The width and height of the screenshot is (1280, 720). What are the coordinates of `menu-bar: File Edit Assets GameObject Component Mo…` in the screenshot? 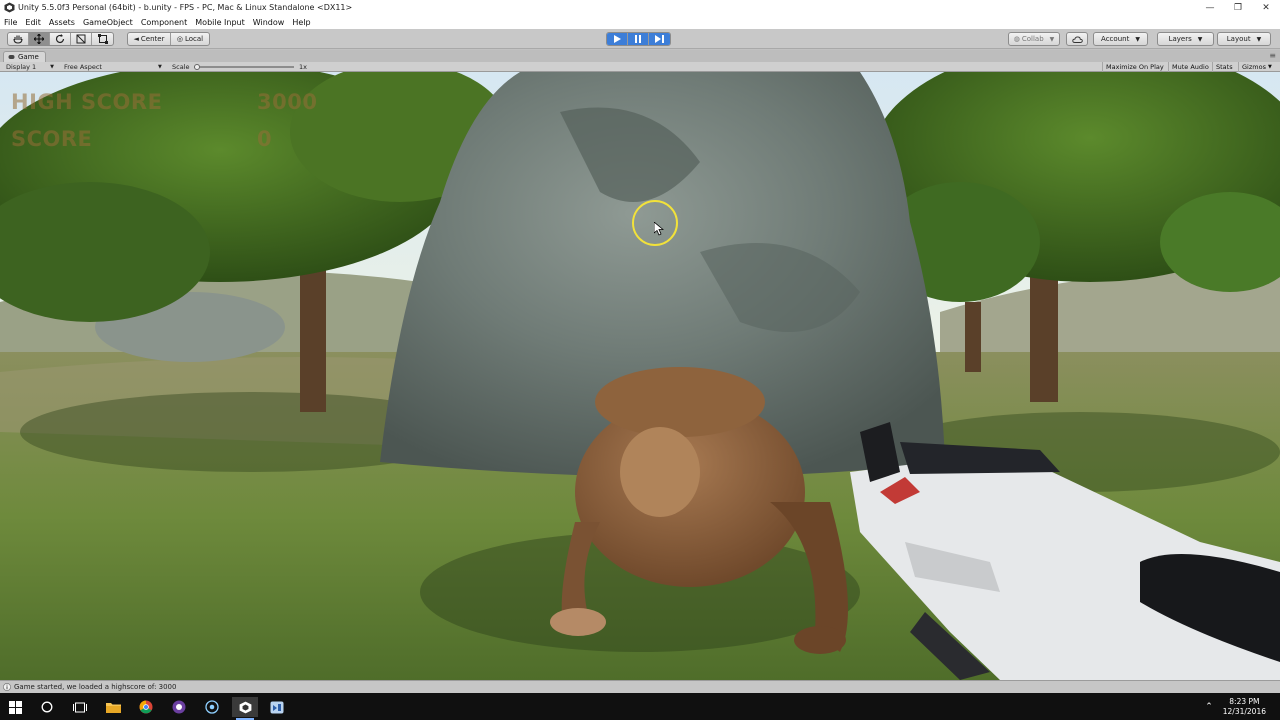 It's located at (640, 22).